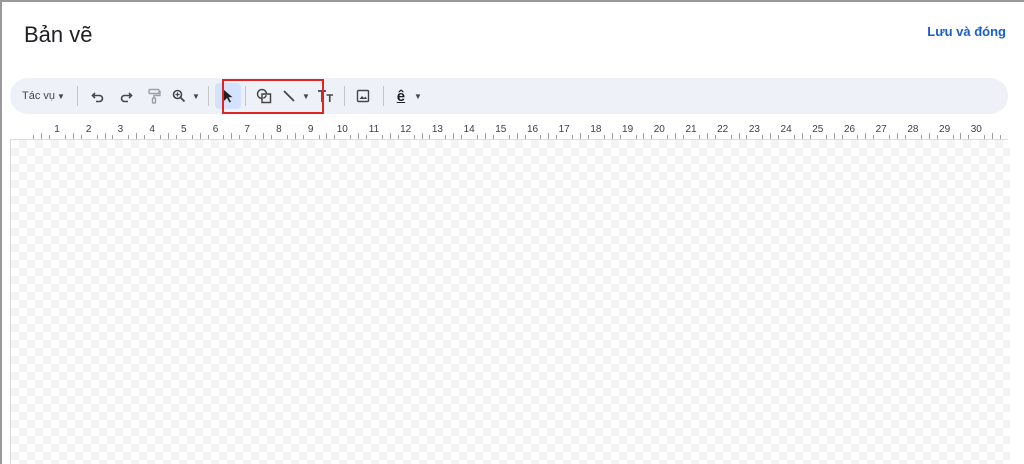 The height and width of the screenshot is (464, 1024). Describe the element at coordinates (279, 129) in the screenshot. I see `ruler-label: 8` at that location.